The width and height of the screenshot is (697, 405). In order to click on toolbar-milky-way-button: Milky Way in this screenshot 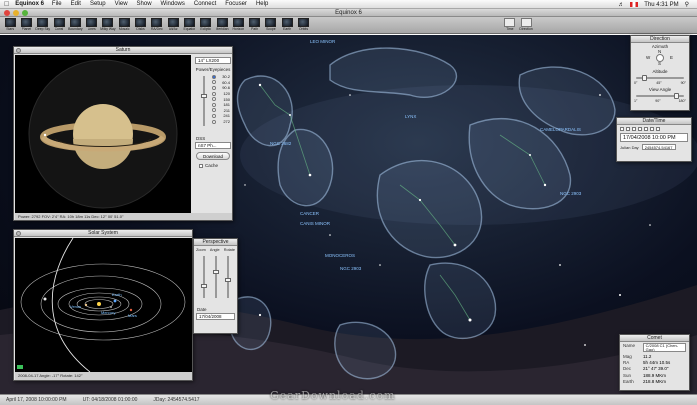, I will do `click(108, 25)`.